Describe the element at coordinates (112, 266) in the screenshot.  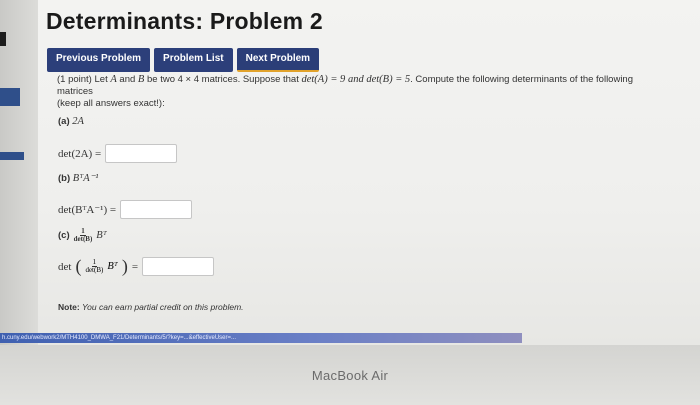
I see `part-c-eq-expr: Bᵀ` at that location.